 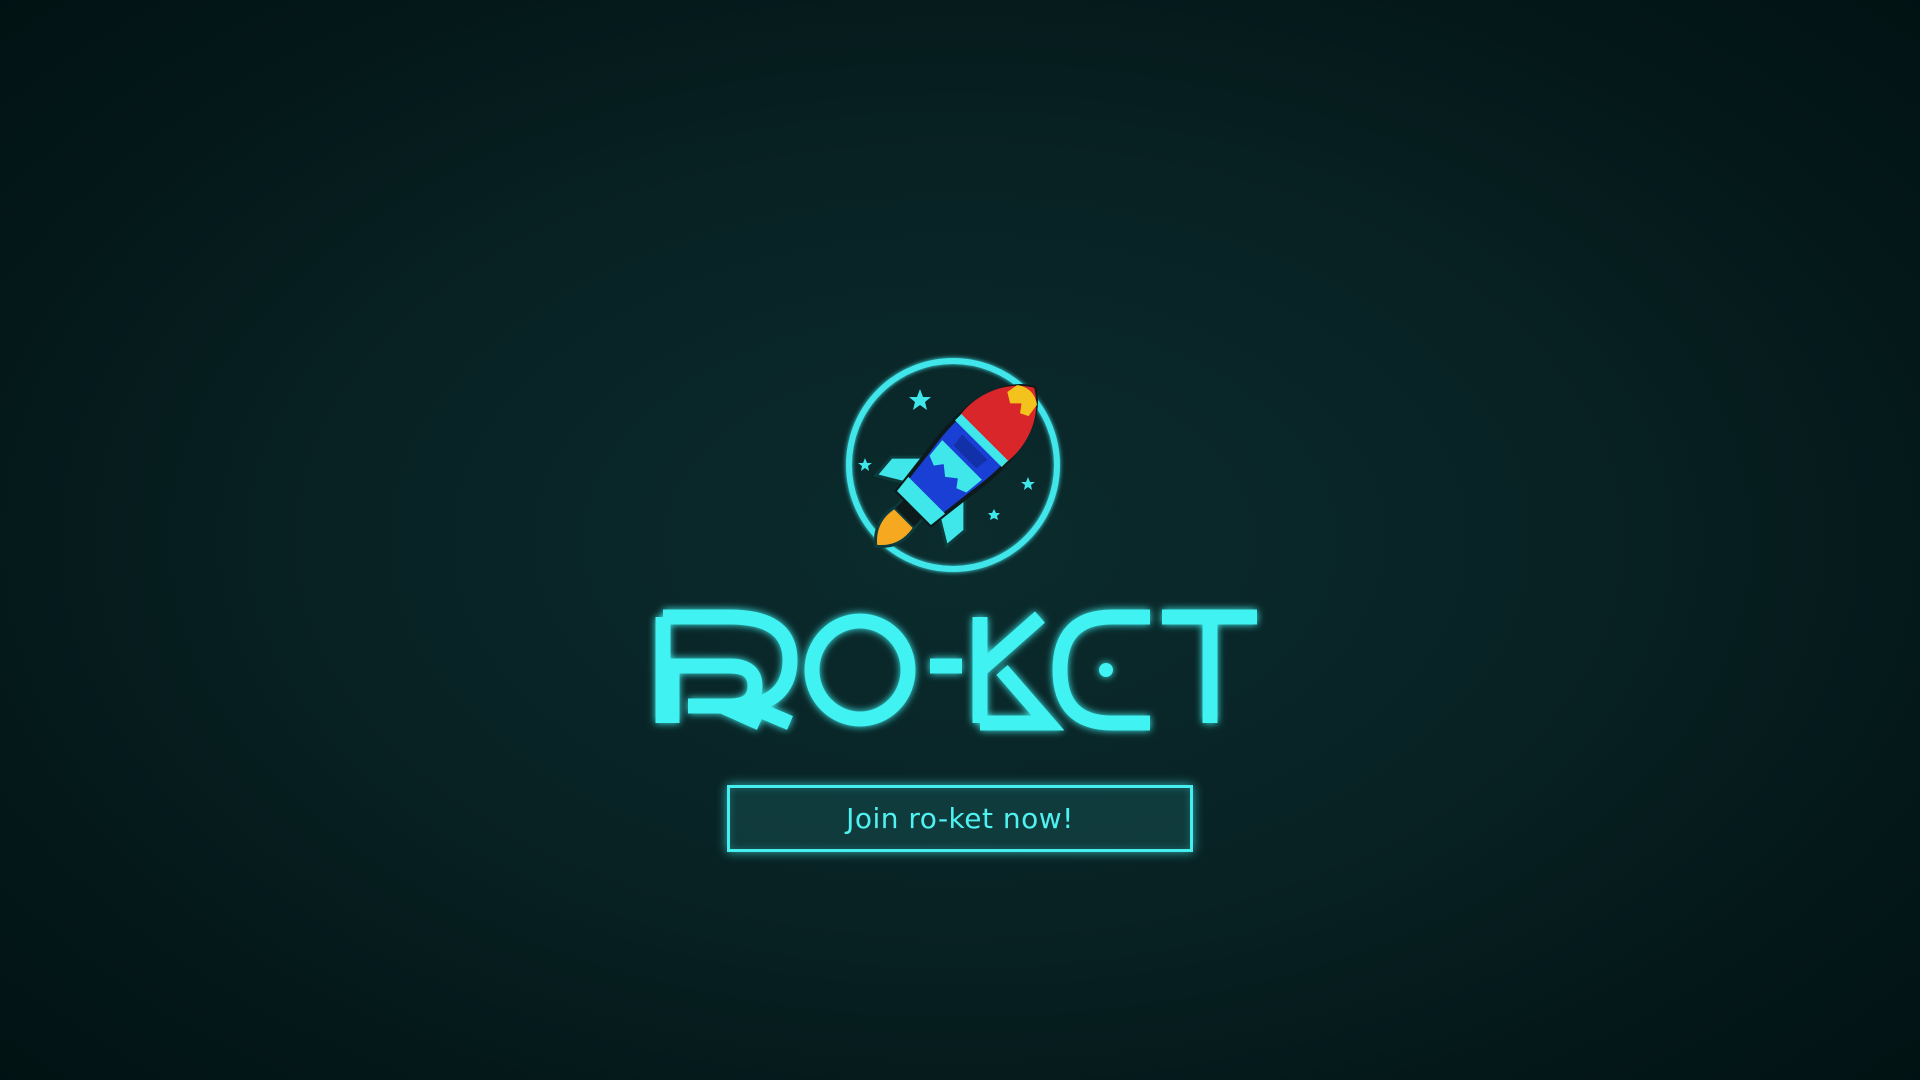 What do you see at coordinates (960, 818) in the screenshot?
I see `join-button: Join ro-ket now!` at bounding box center [960, 818].